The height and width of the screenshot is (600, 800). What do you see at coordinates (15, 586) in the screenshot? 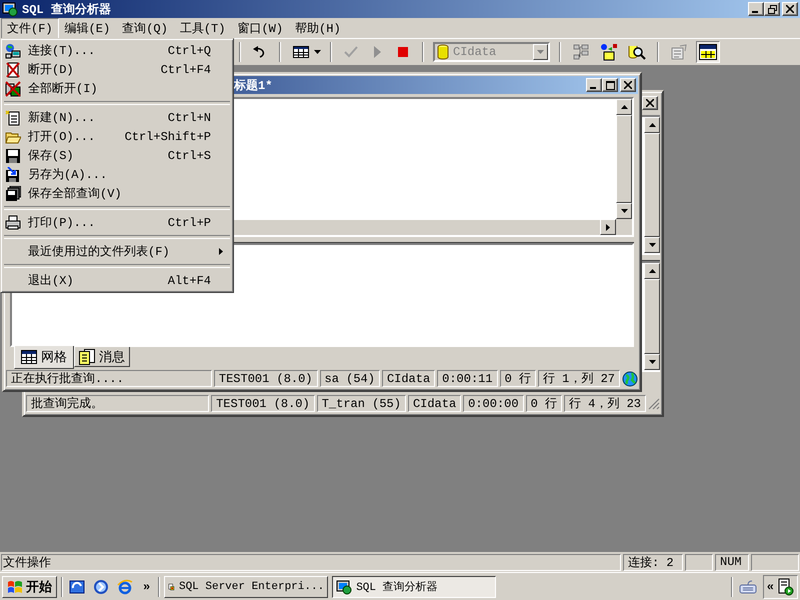
I see `flag-icon` at bounding box center [15, 586].